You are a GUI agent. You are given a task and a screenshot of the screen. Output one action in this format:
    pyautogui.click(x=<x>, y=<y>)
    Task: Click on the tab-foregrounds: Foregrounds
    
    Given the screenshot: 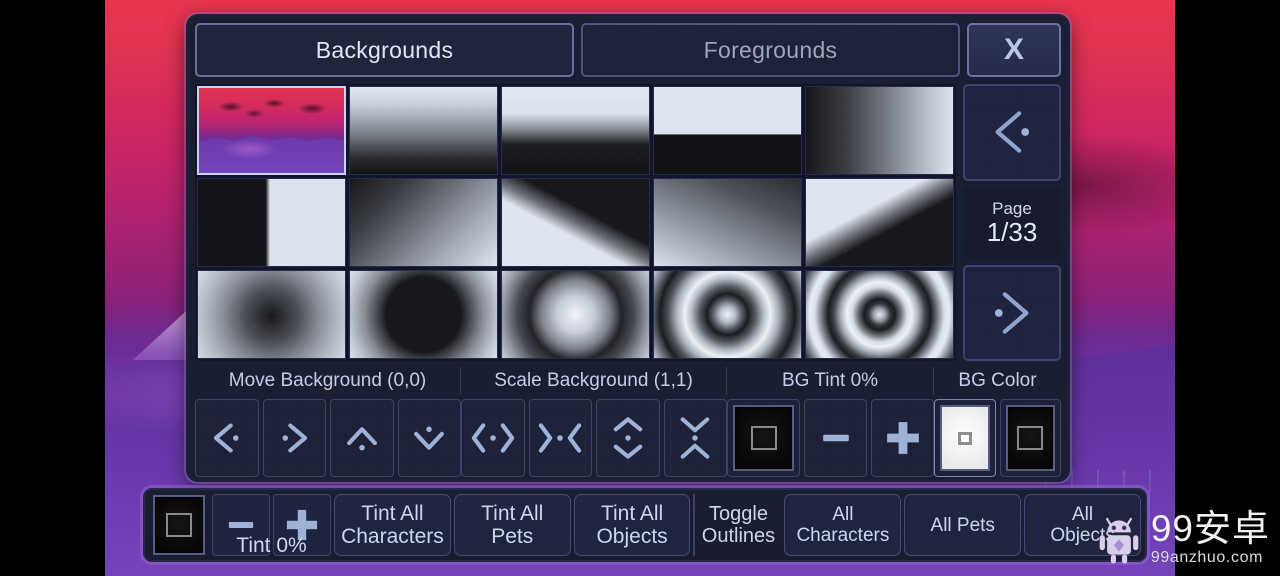 What is the action you would take?
    pyautogui.click(x=770, y=50)
    